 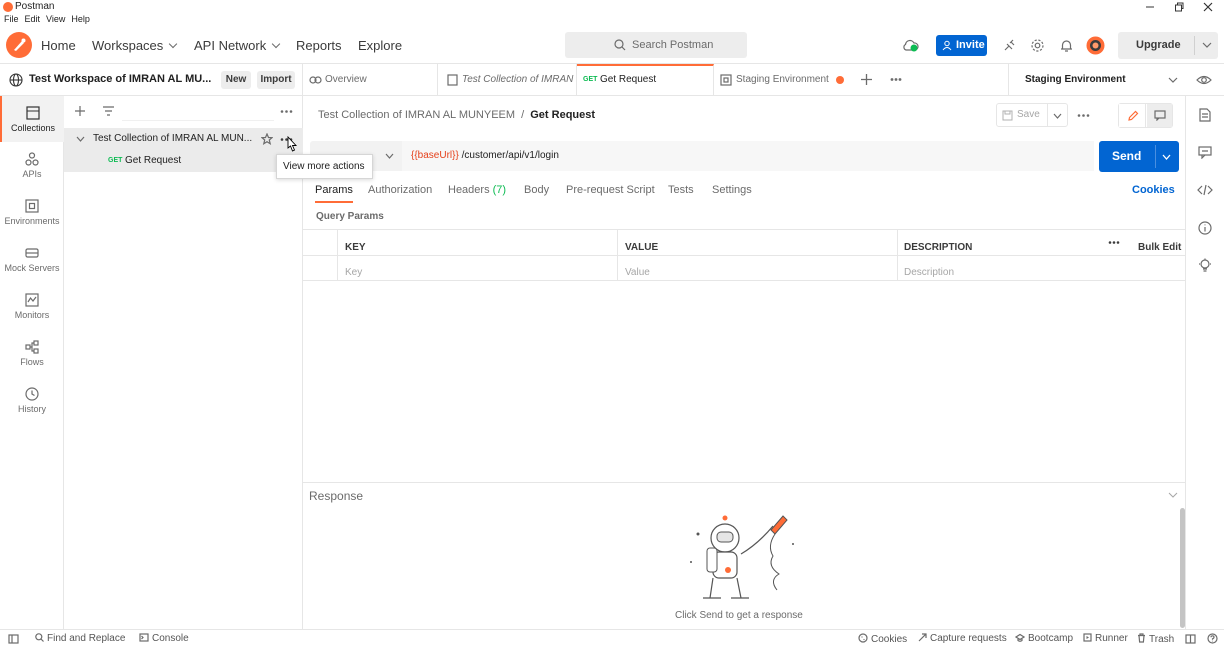 What do you see at coordinates (80, 19) in the screenshot?
I see `menu-help: Help` at bounding box center [80, 19].